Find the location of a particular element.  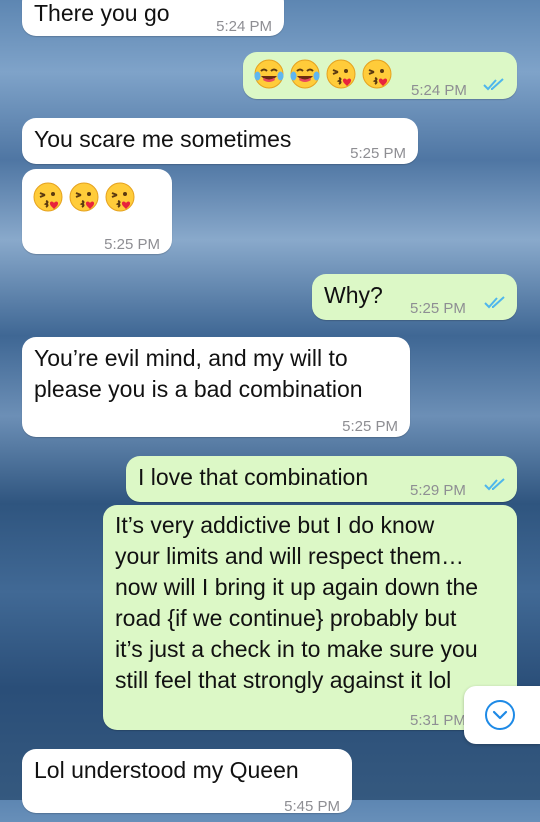

message-time: 5:31 PM is located at coordinates (438, 720).